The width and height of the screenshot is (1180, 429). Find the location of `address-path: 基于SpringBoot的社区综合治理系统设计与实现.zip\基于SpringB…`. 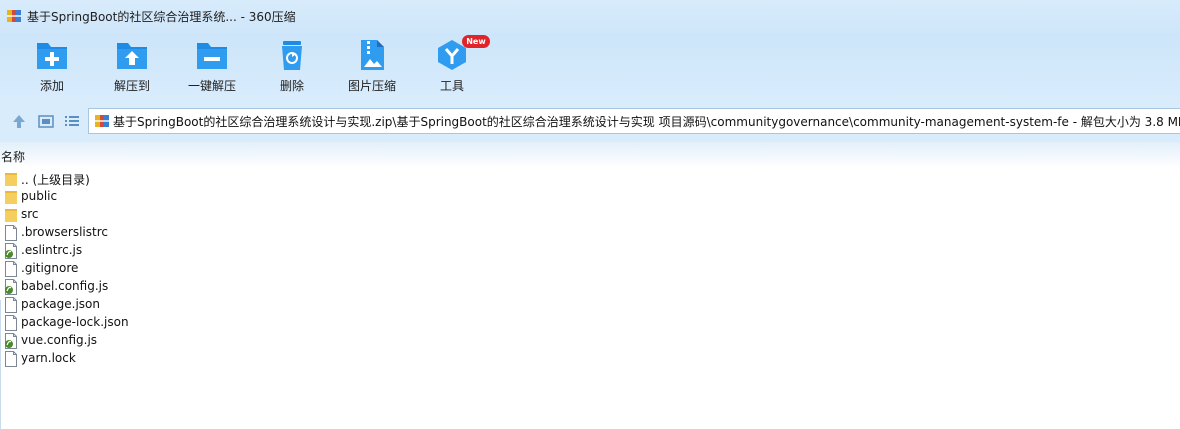

address-path: 基于SpringBoot的社区综合治理系统设计与实现.zip\基于SpringB… is located at coordinates (646, 122).